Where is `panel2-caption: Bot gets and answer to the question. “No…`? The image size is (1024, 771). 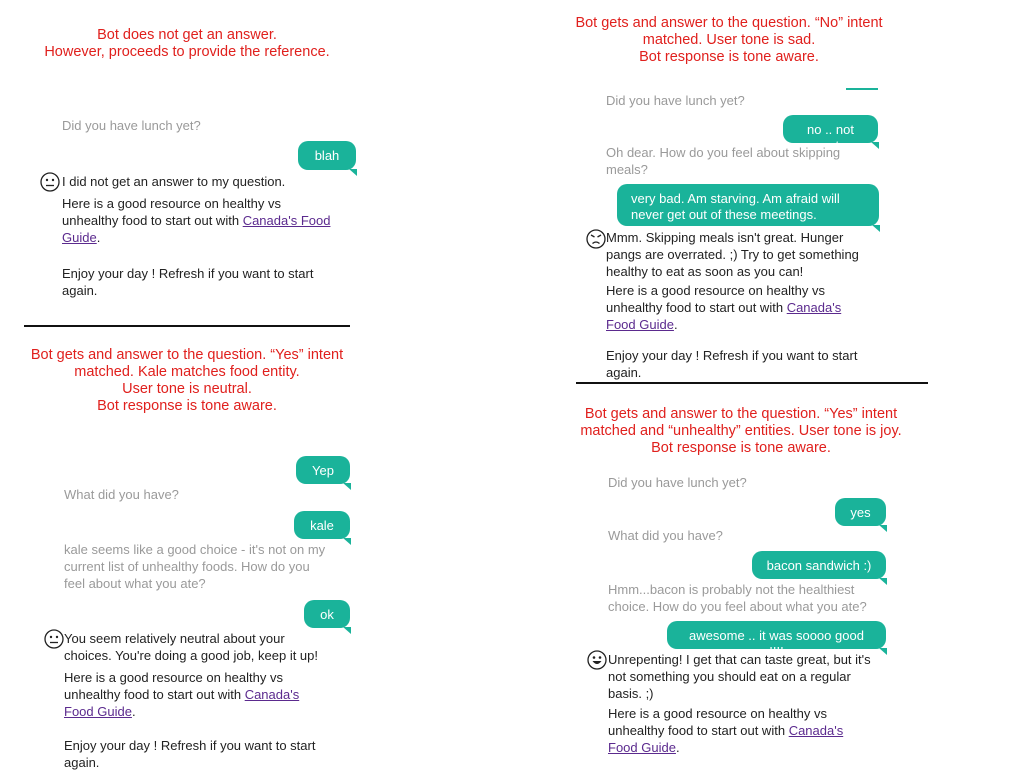 panel2-caption: Bot gets and answer to the question. “No… is located at coordinates (729, 40).